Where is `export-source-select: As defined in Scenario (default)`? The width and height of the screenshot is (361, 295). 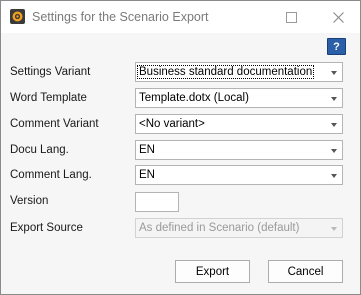 export-source-select: As defined in Scenario (default) is located at coordinates (239, 228).